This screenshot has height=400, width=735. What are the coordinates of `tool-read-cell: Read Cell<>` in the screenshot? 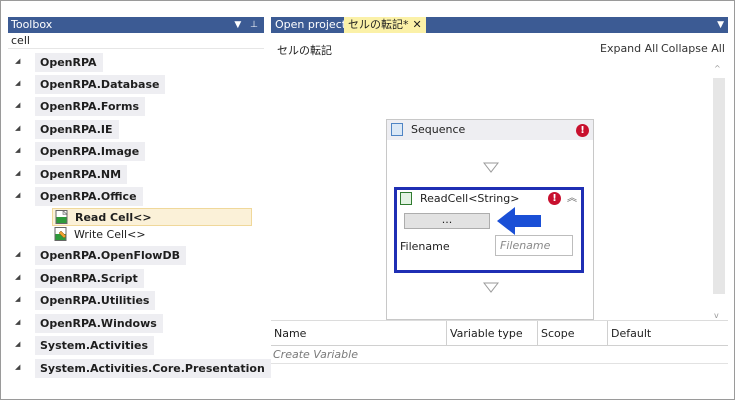 It's located at (152, 217).